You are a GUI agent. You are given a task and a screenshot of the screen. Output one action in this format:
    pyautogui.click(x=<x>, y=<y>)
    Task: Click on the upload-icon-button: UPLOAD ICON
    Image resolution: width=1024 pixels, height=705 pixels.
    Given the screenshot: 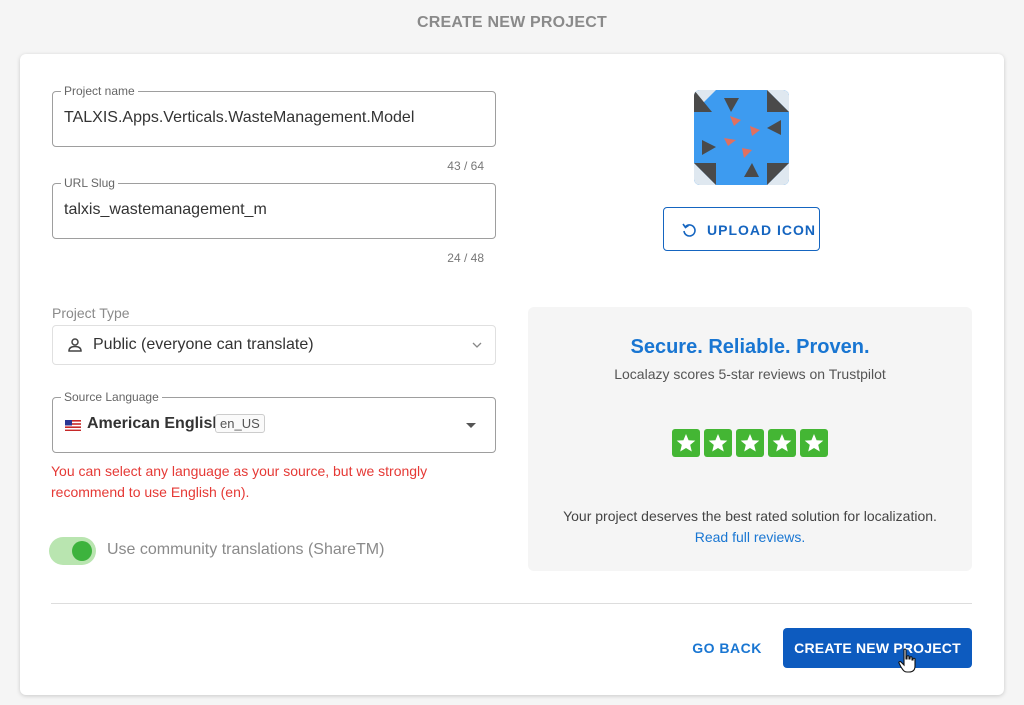 What is the action you would take?
    pyautogui.click(x=741, y=229)
    